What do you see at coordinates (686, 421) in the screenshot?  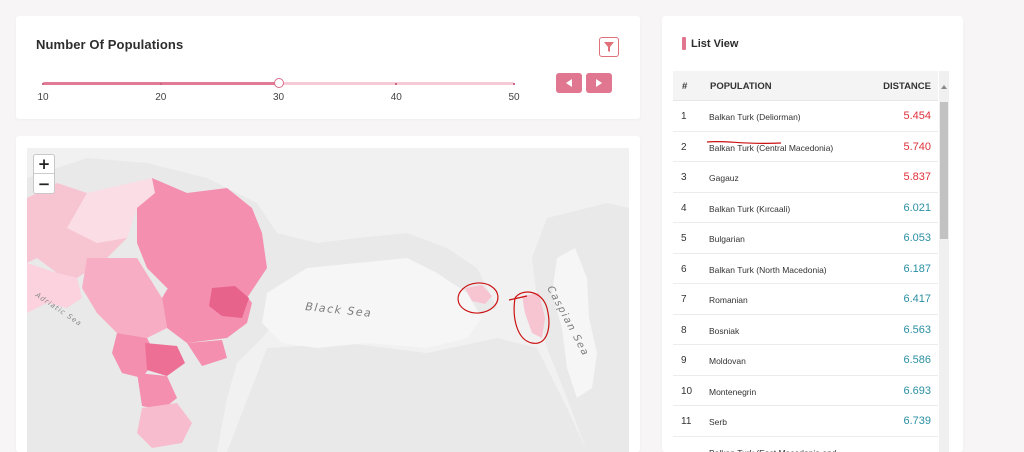 I see `row-index: 11` at bounding box center [686, 421].